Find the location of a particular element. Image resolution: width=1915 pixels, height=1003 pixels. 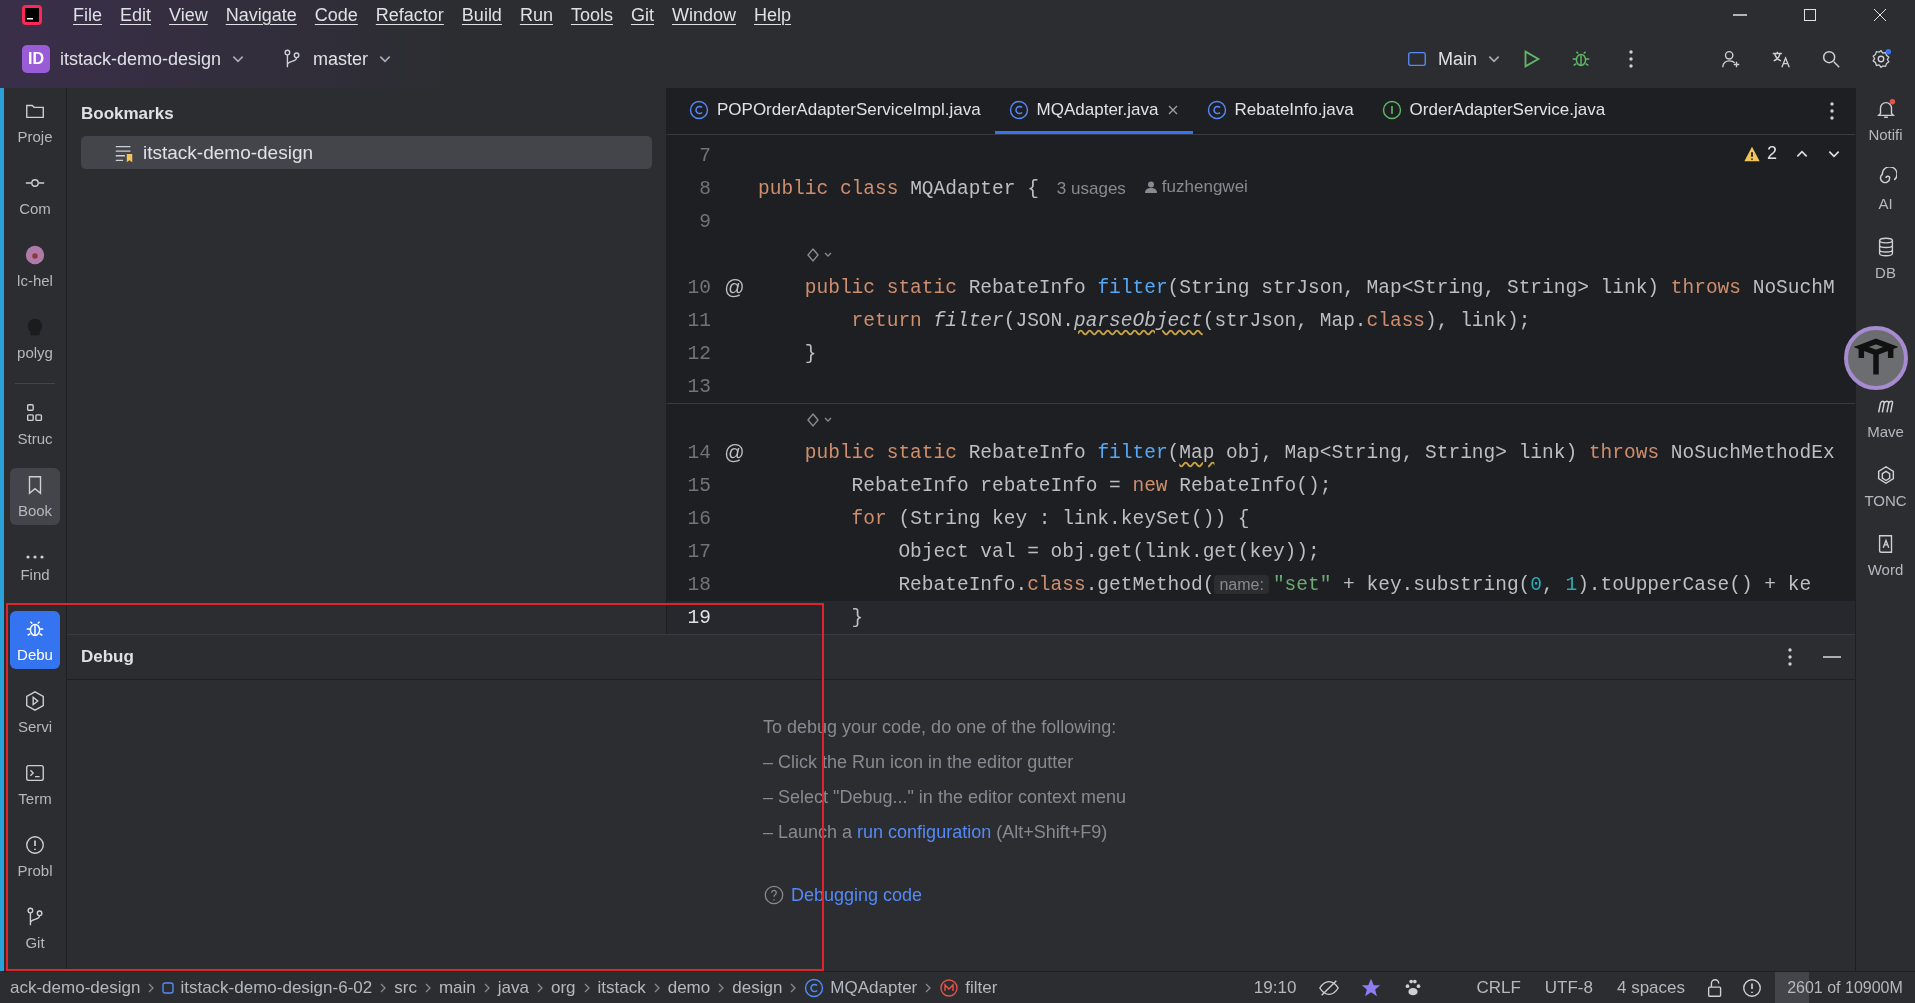

editor-tab: OrderAdapterService.java is located at coordinates (1493, 111).